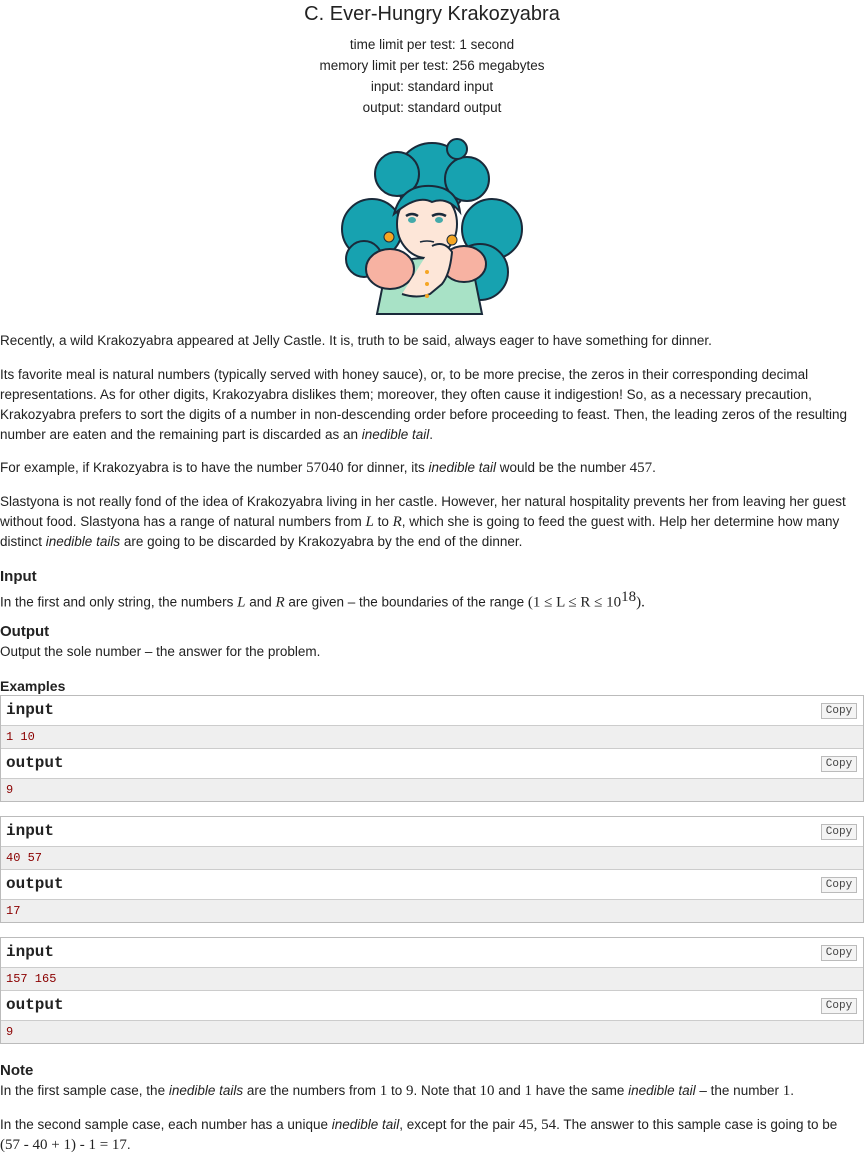 The height and width of the screenshot is (1155, 864). Describe the element at coordinates (563, 467) in the screenshot. I see `statement-text: would be the number` at that location.